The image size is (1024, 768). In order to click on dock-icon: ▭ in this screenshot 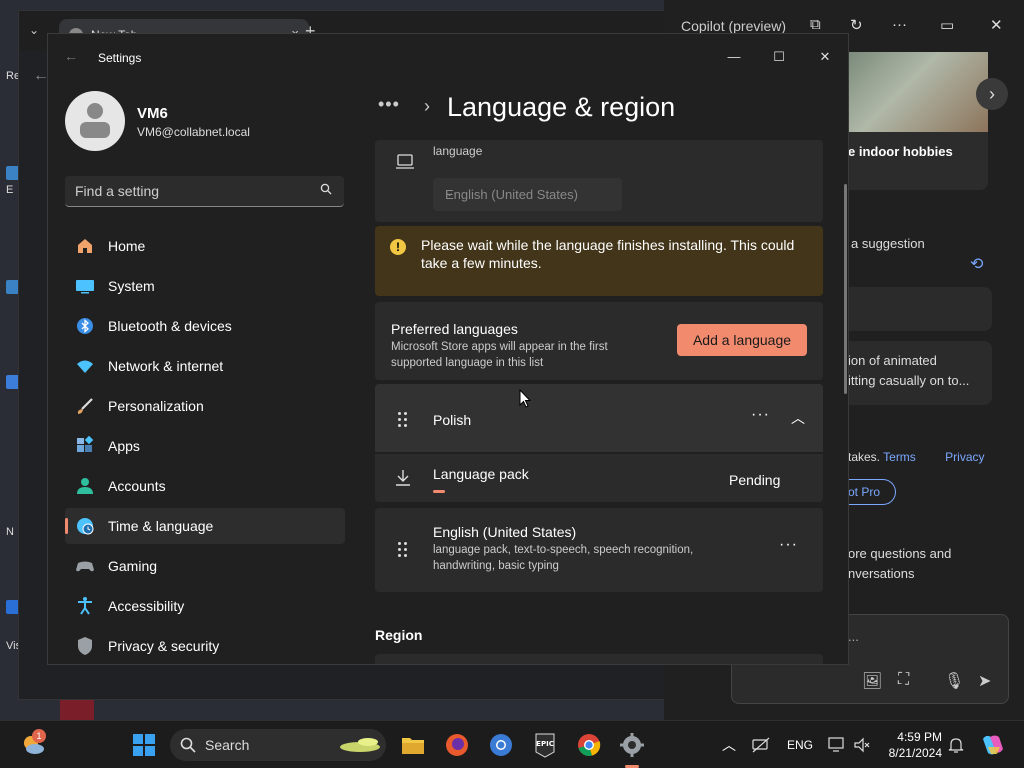, I will do `click(947, 25)`.